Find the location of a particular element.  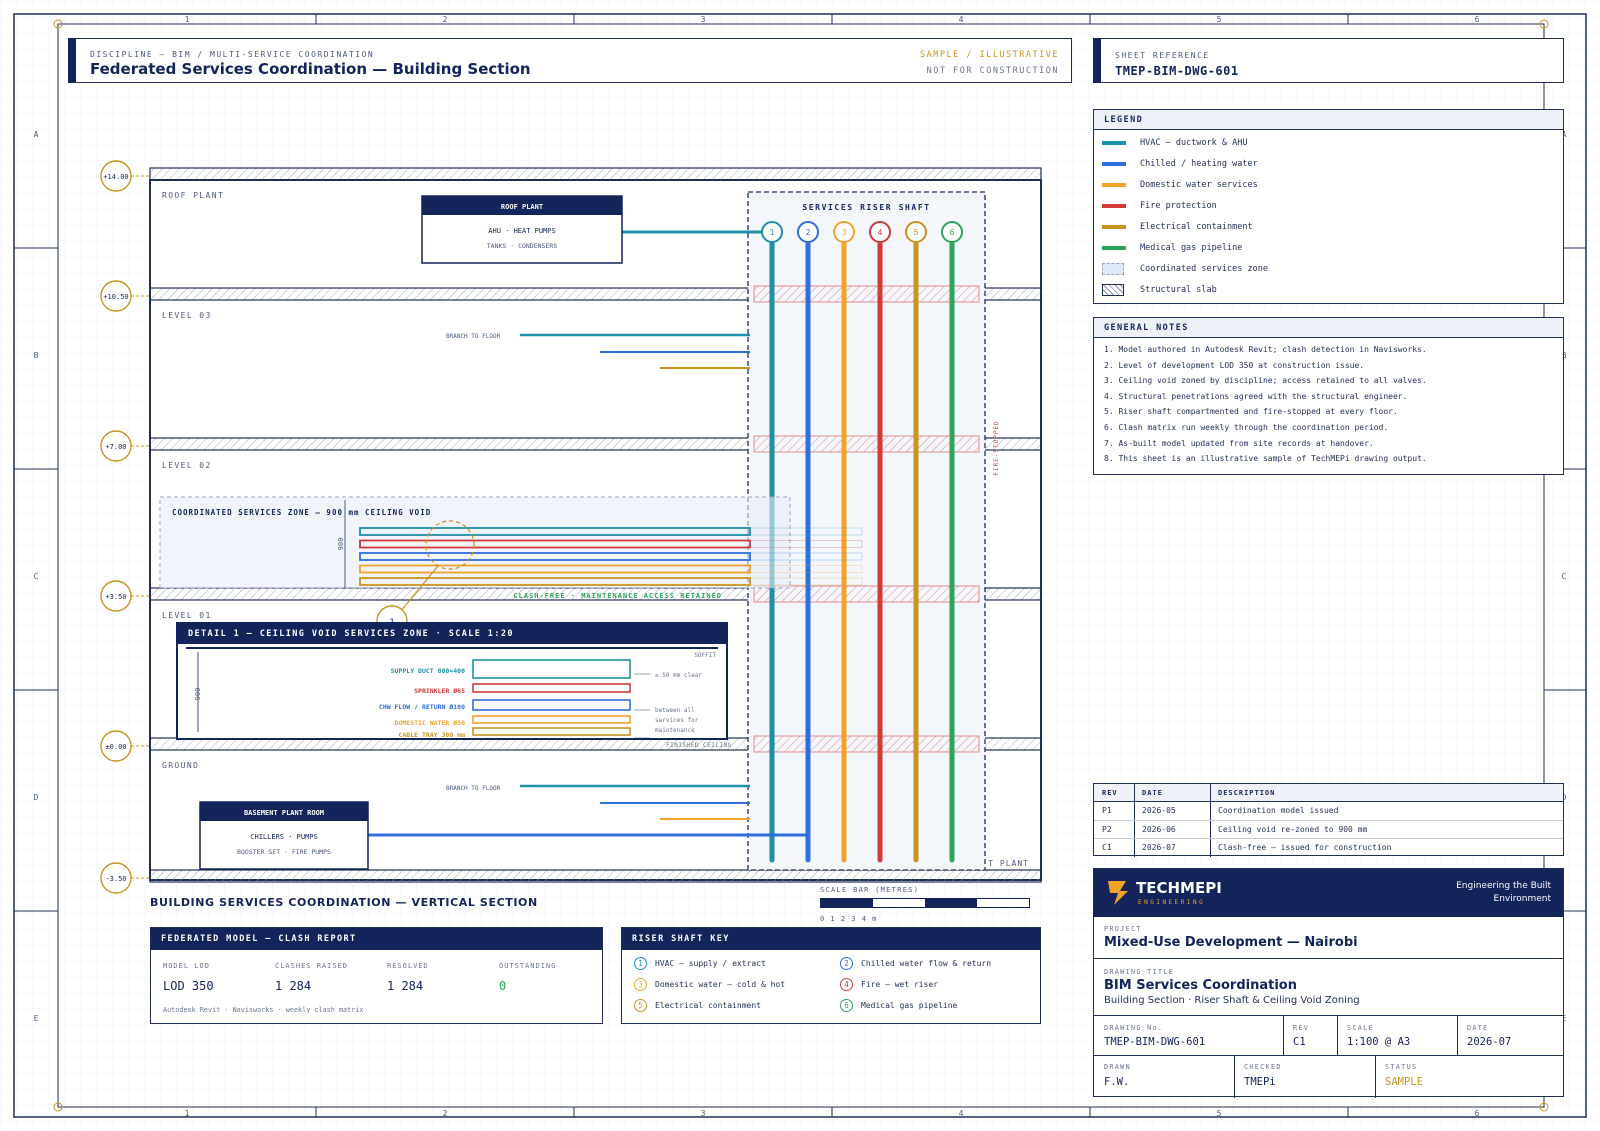

grid-ref-label: 1 is located at coordinates (187, 1113).